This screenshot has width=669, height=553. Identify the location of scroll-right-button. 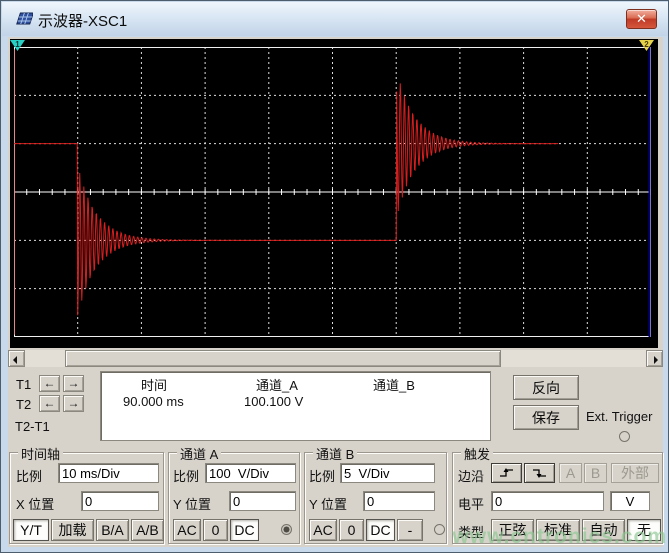
(654, 358).